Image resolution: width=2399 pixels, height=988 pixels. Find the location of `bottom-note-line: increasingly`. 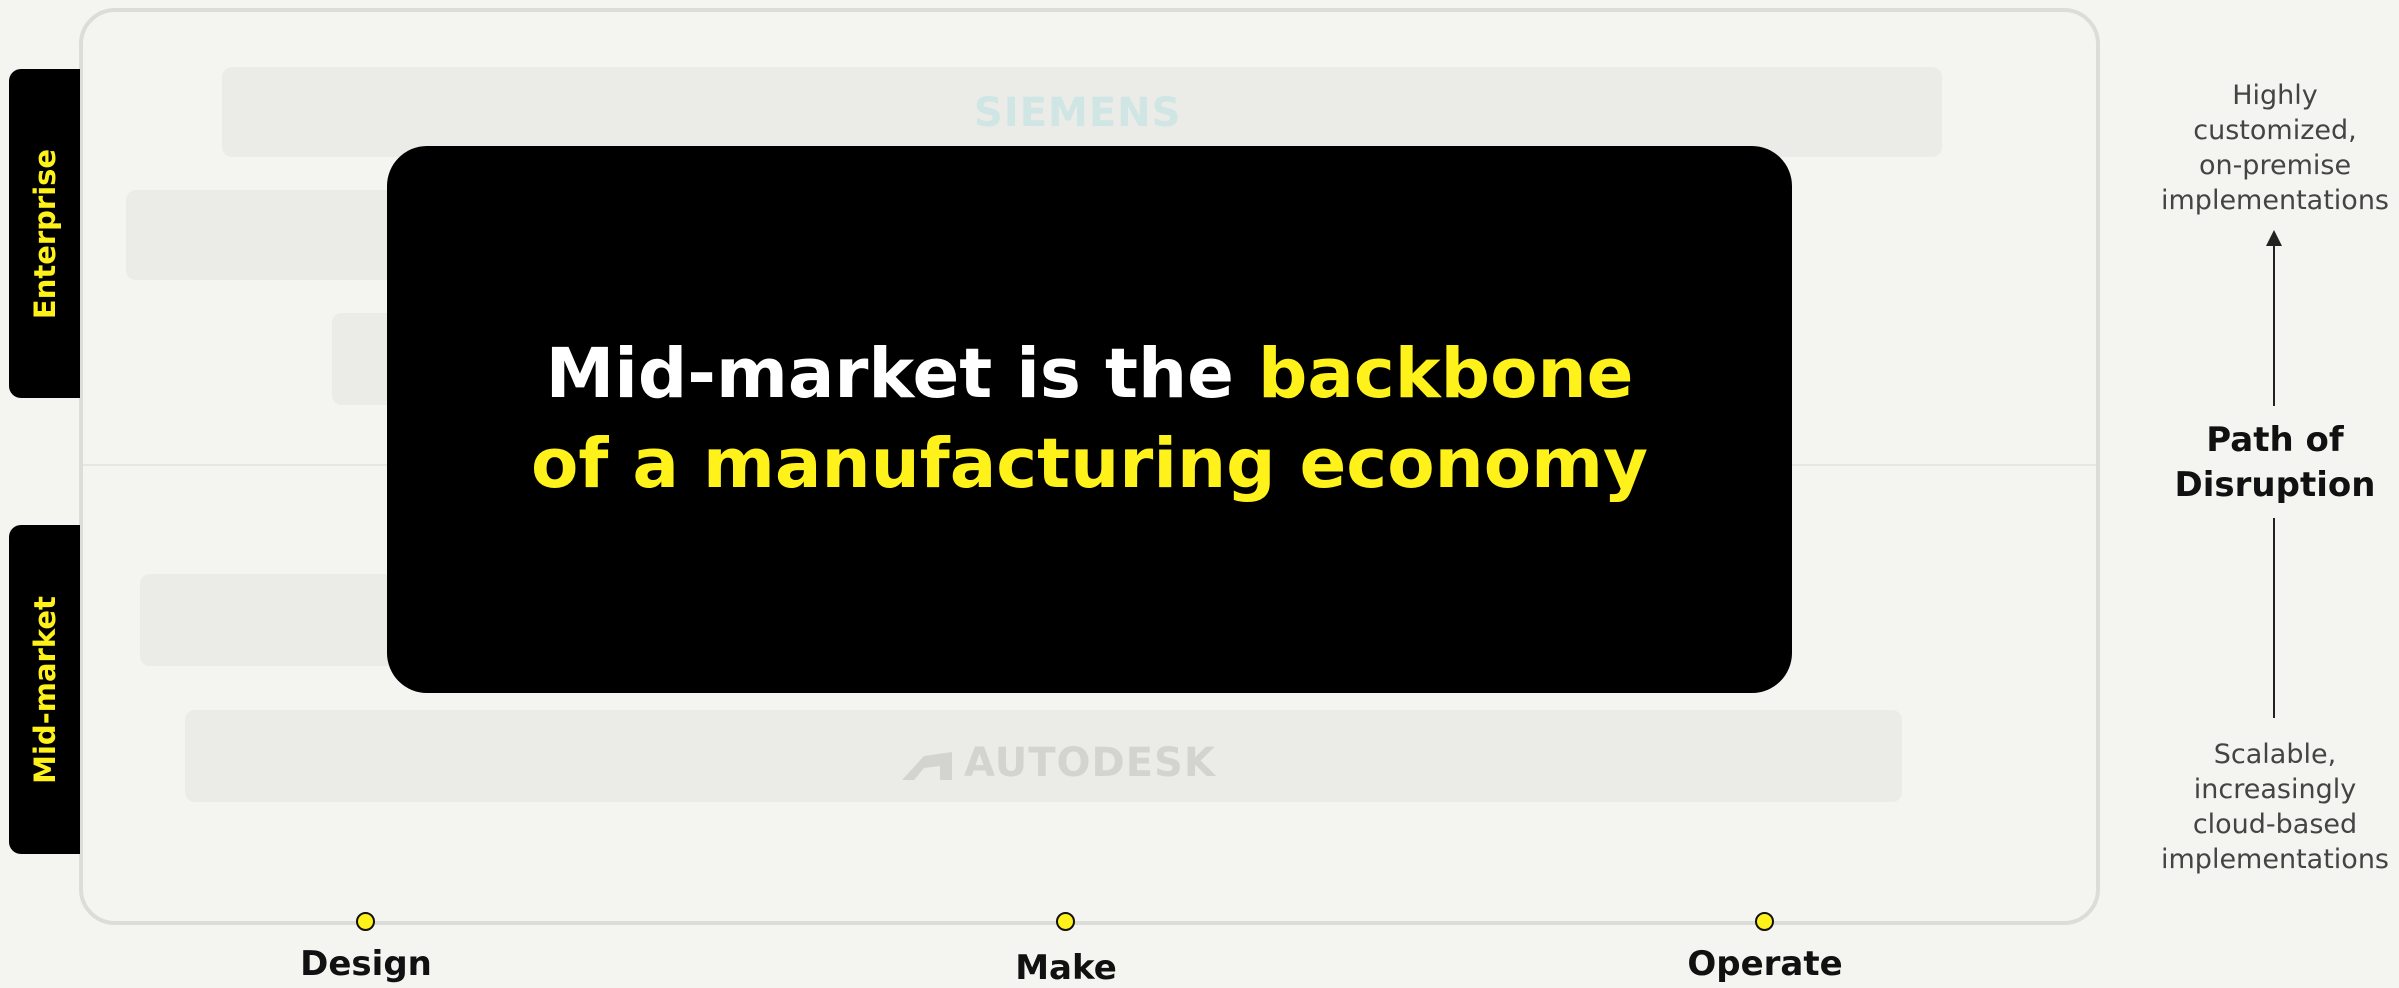

bottom-note-line: increasingly is located at coordinates (2275, 789).